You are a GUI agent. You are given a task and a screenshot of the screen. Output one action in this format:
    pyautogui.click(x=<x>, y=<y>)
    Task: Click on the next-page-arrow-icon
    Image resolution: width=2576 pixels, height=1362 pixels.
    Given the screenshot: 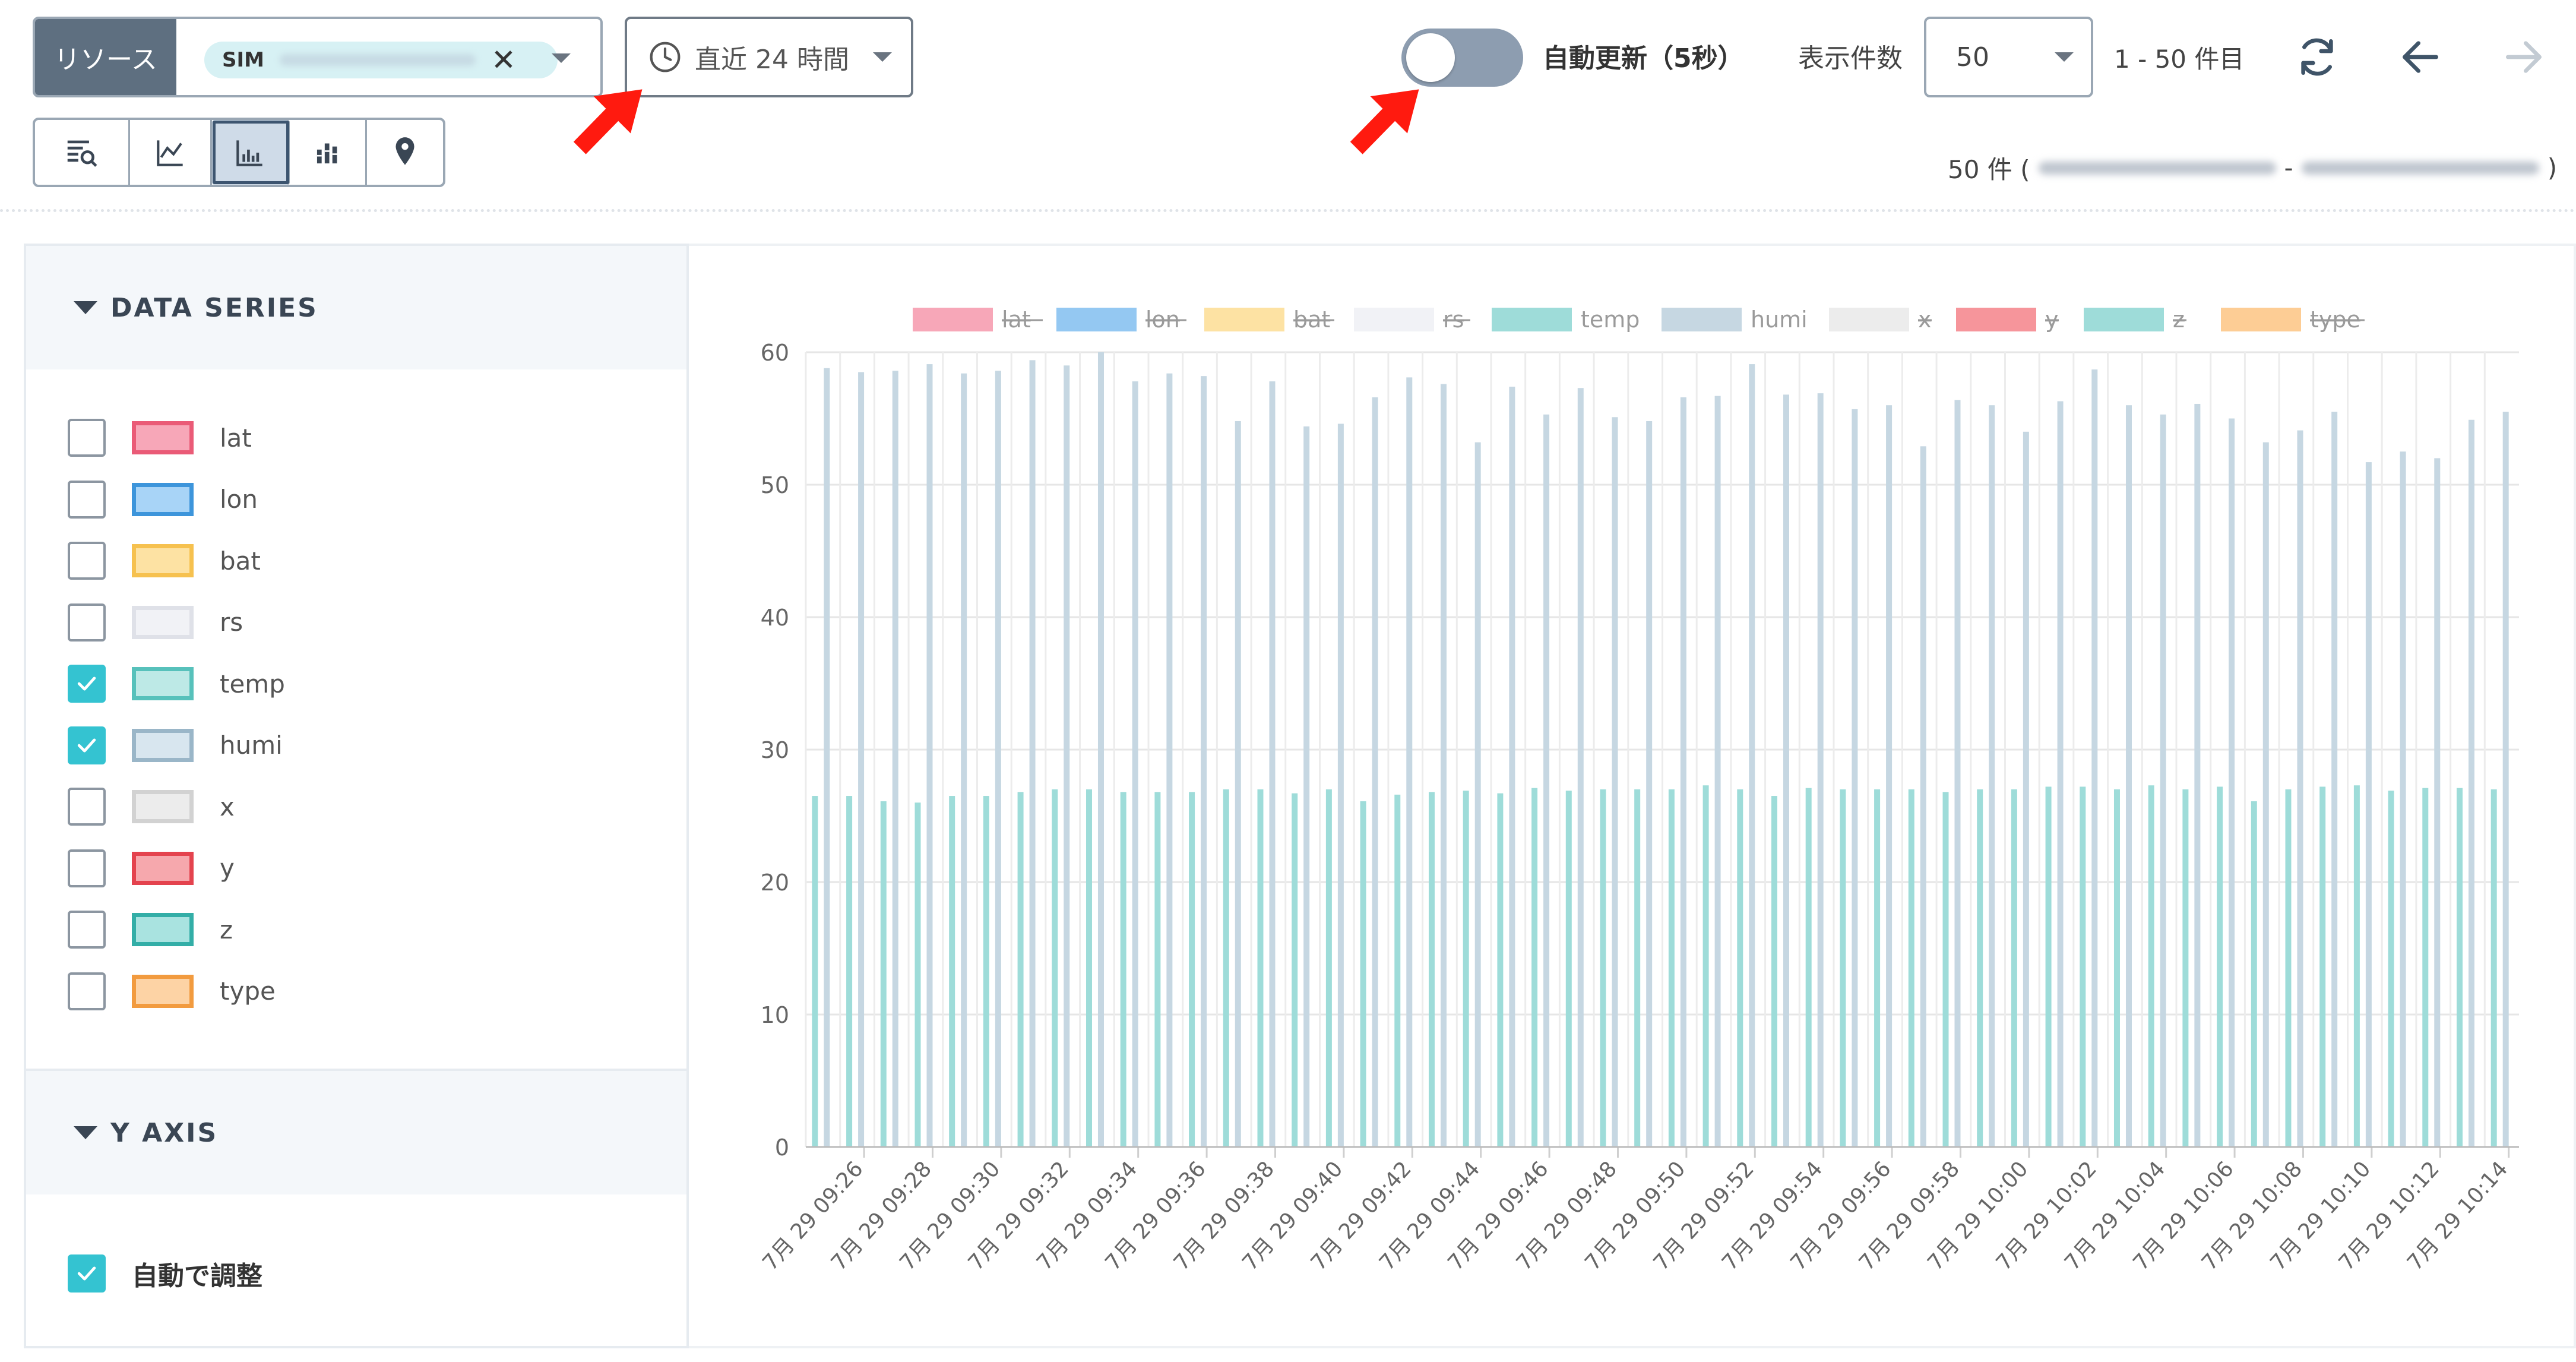 What is the action you would take?
    pyautogui.click(x=2523, y=57)
    